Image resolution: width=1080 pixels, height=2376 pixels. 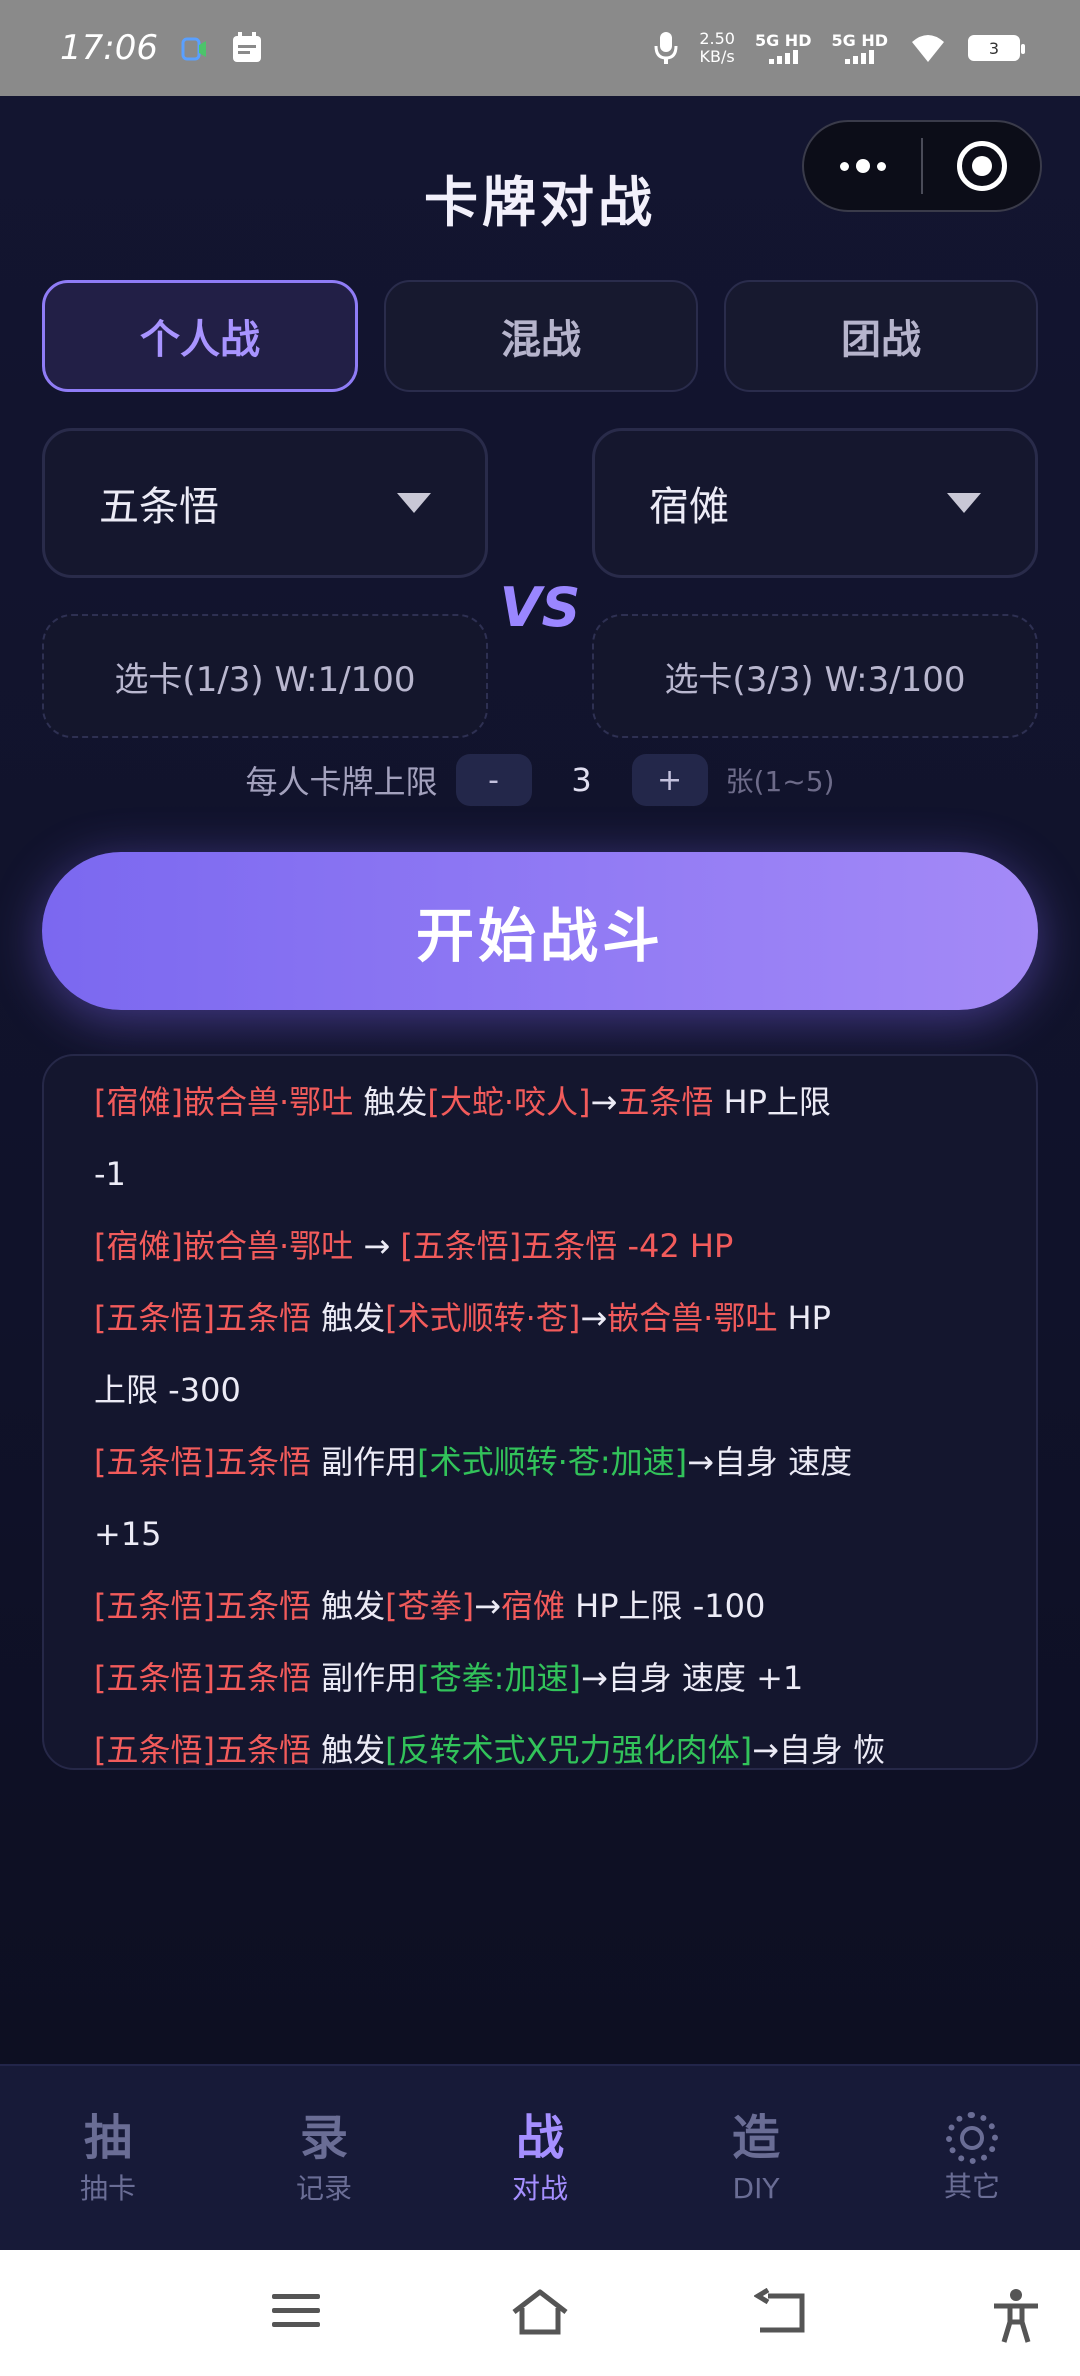 I want to click on tab-melee: 混战, so click(x=541, y=336).